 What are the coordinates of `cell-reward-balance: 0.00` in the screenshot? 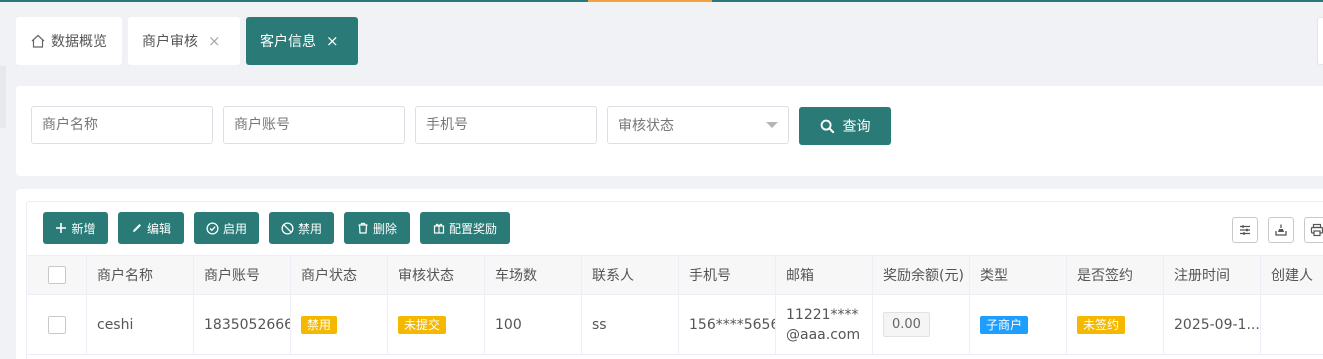 It's located at (921, 324).